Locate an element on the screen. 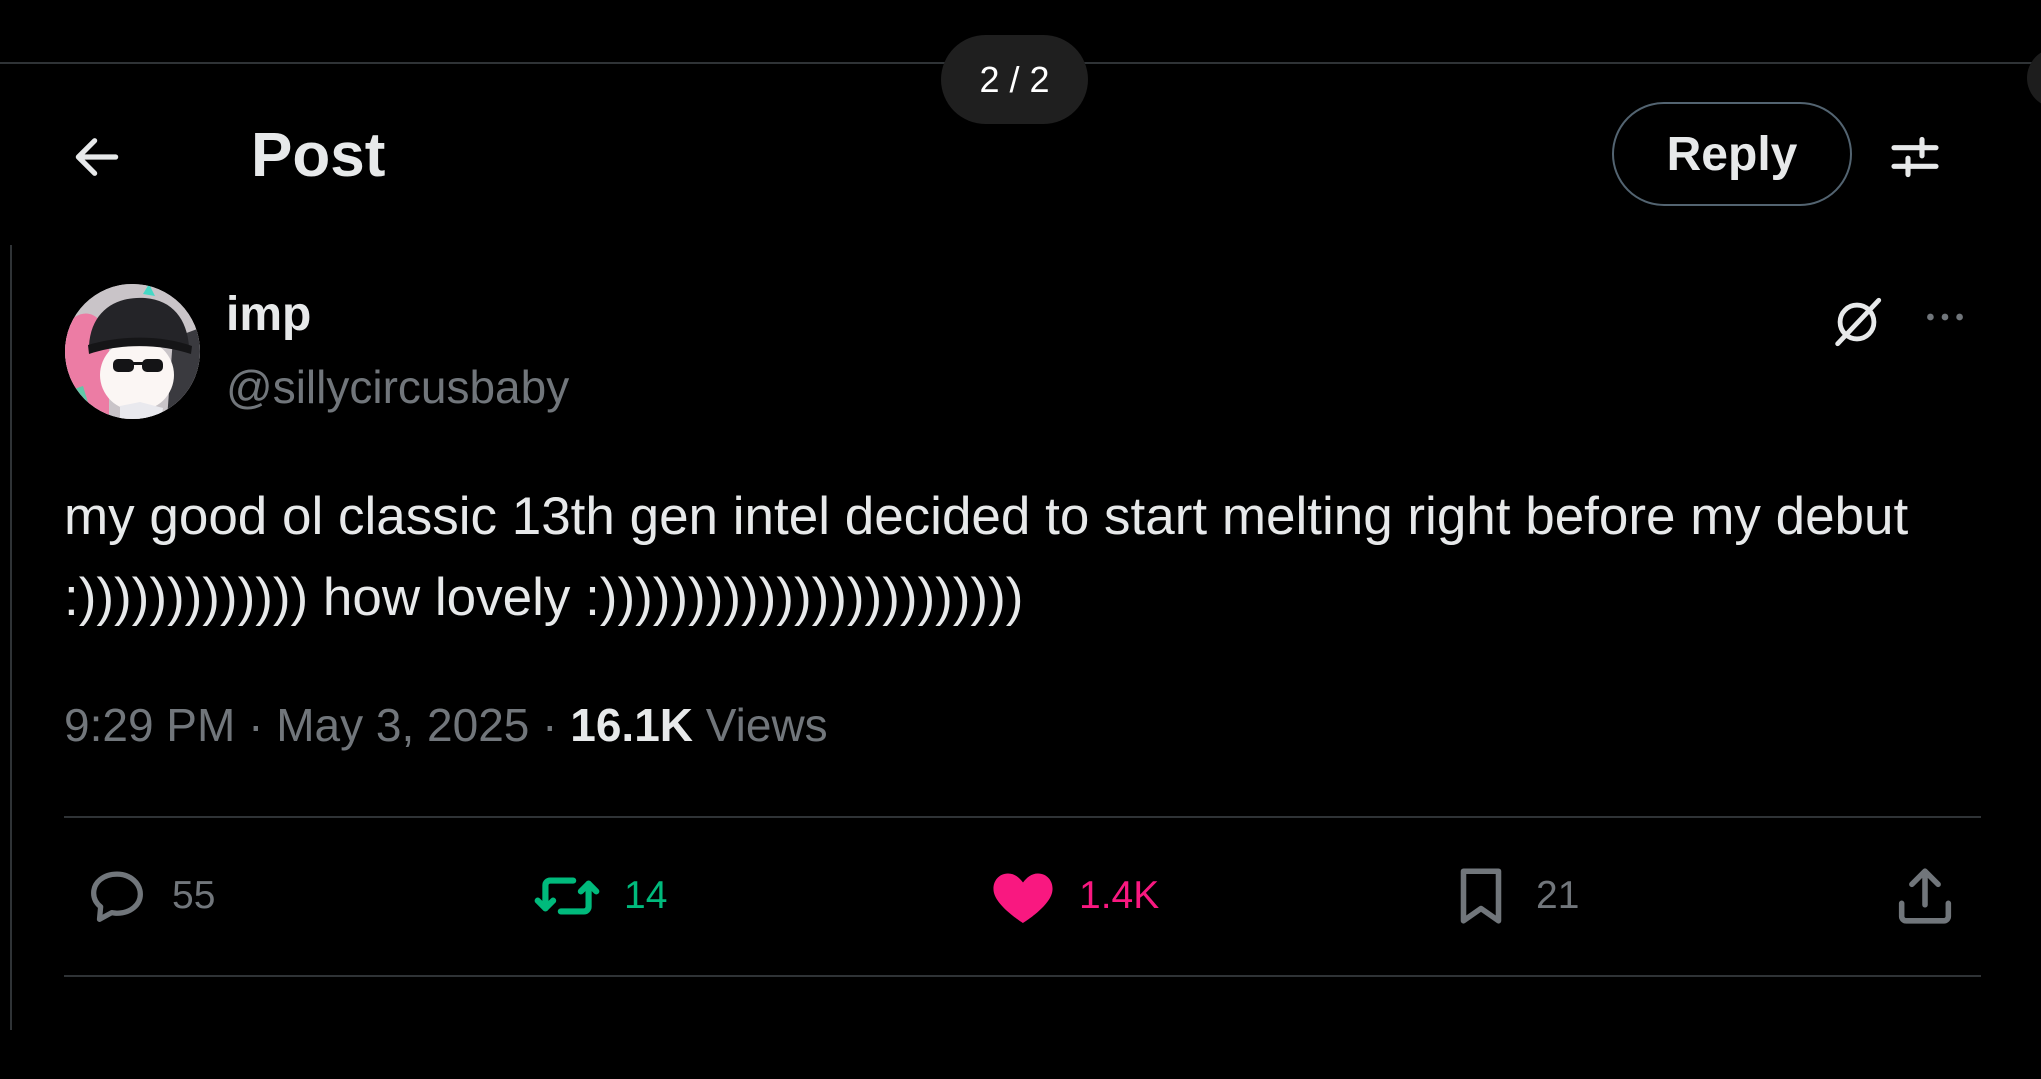 The width and height of the screenshot is (2041, 1079). post-time: 9:29 PM is located at coordinates (149, 725).